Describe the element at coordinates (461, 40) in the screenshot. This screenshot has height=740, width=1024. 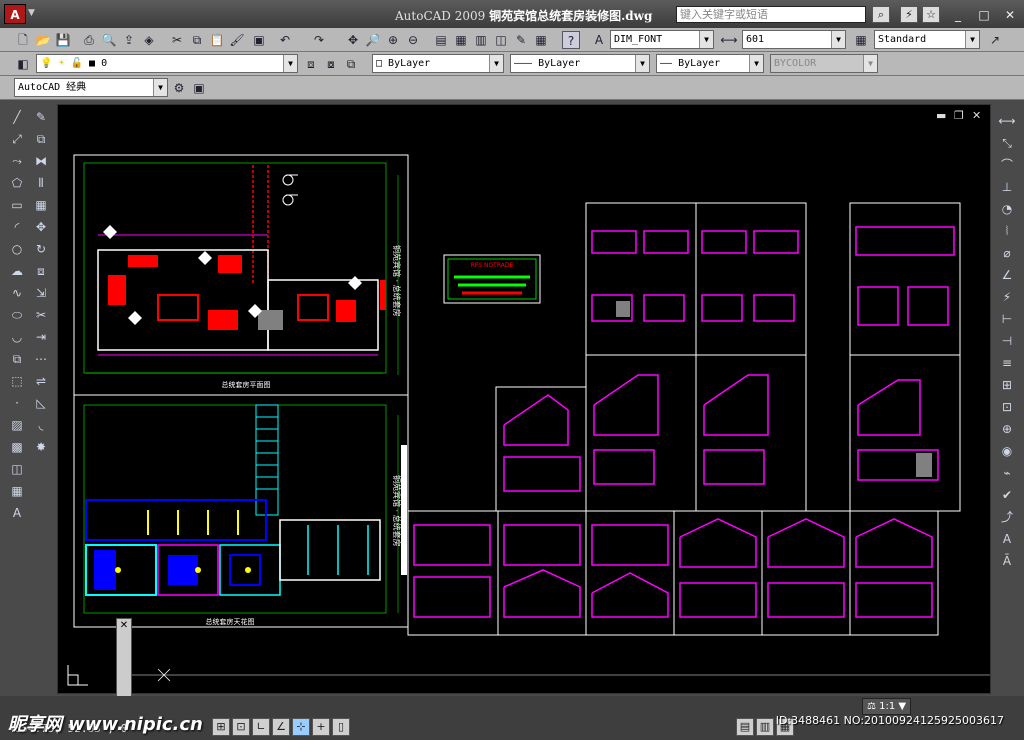
I see `design-center-icon: ▦` at that location.